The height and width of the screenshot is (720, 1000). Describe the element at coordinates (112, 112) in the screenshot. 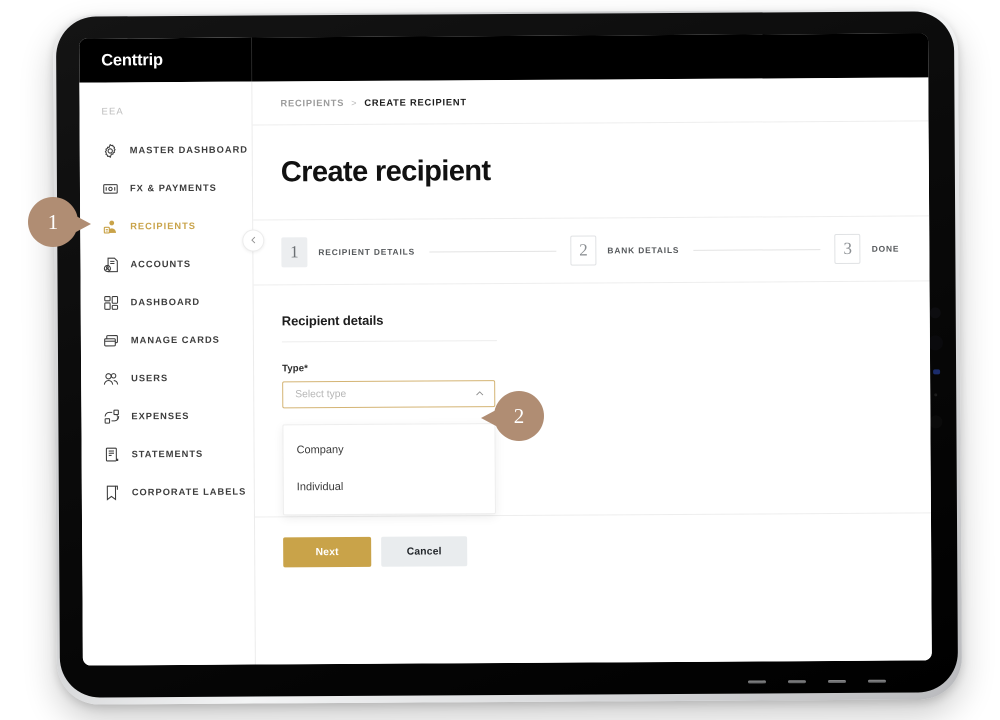

I see `sidebar-section-label: EEA` at that location.